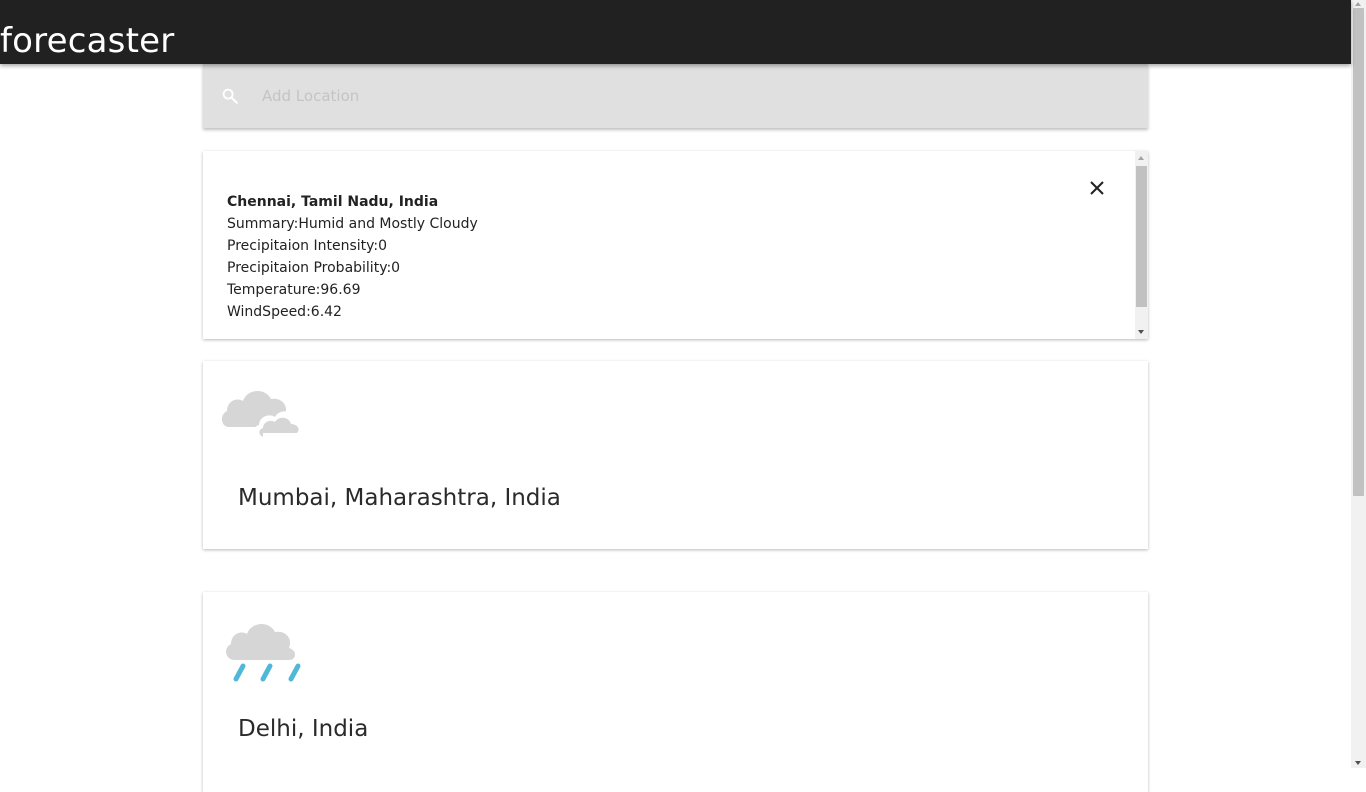 This screenshot has width=1366, height=792. What do you see at coordinates (1141, 332) in the screenshot?
I see `detail-scroll-down-arrow-icon` at bounding box center [1141, 332].